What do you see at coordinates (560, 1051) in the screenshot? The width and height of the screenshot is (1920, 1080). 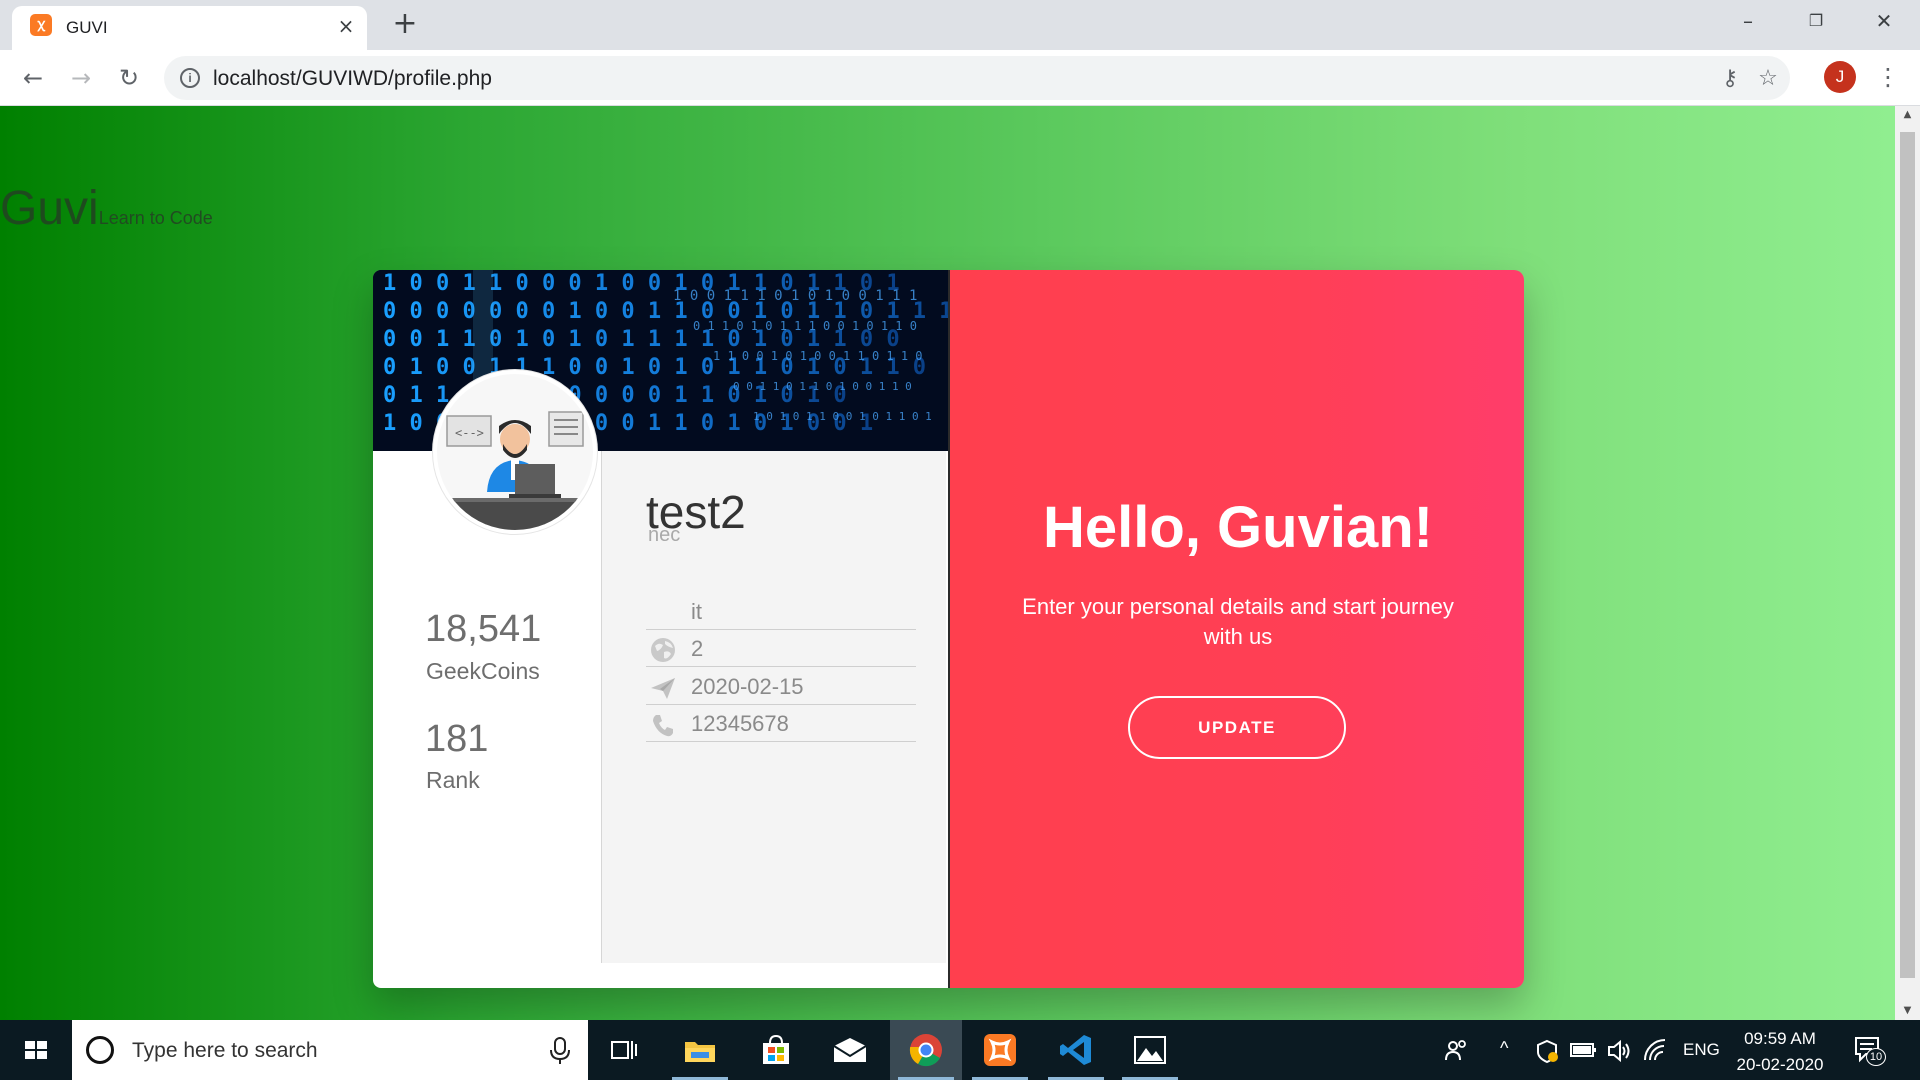 I see `microphone-icon` at bounding box center [560, 1051].